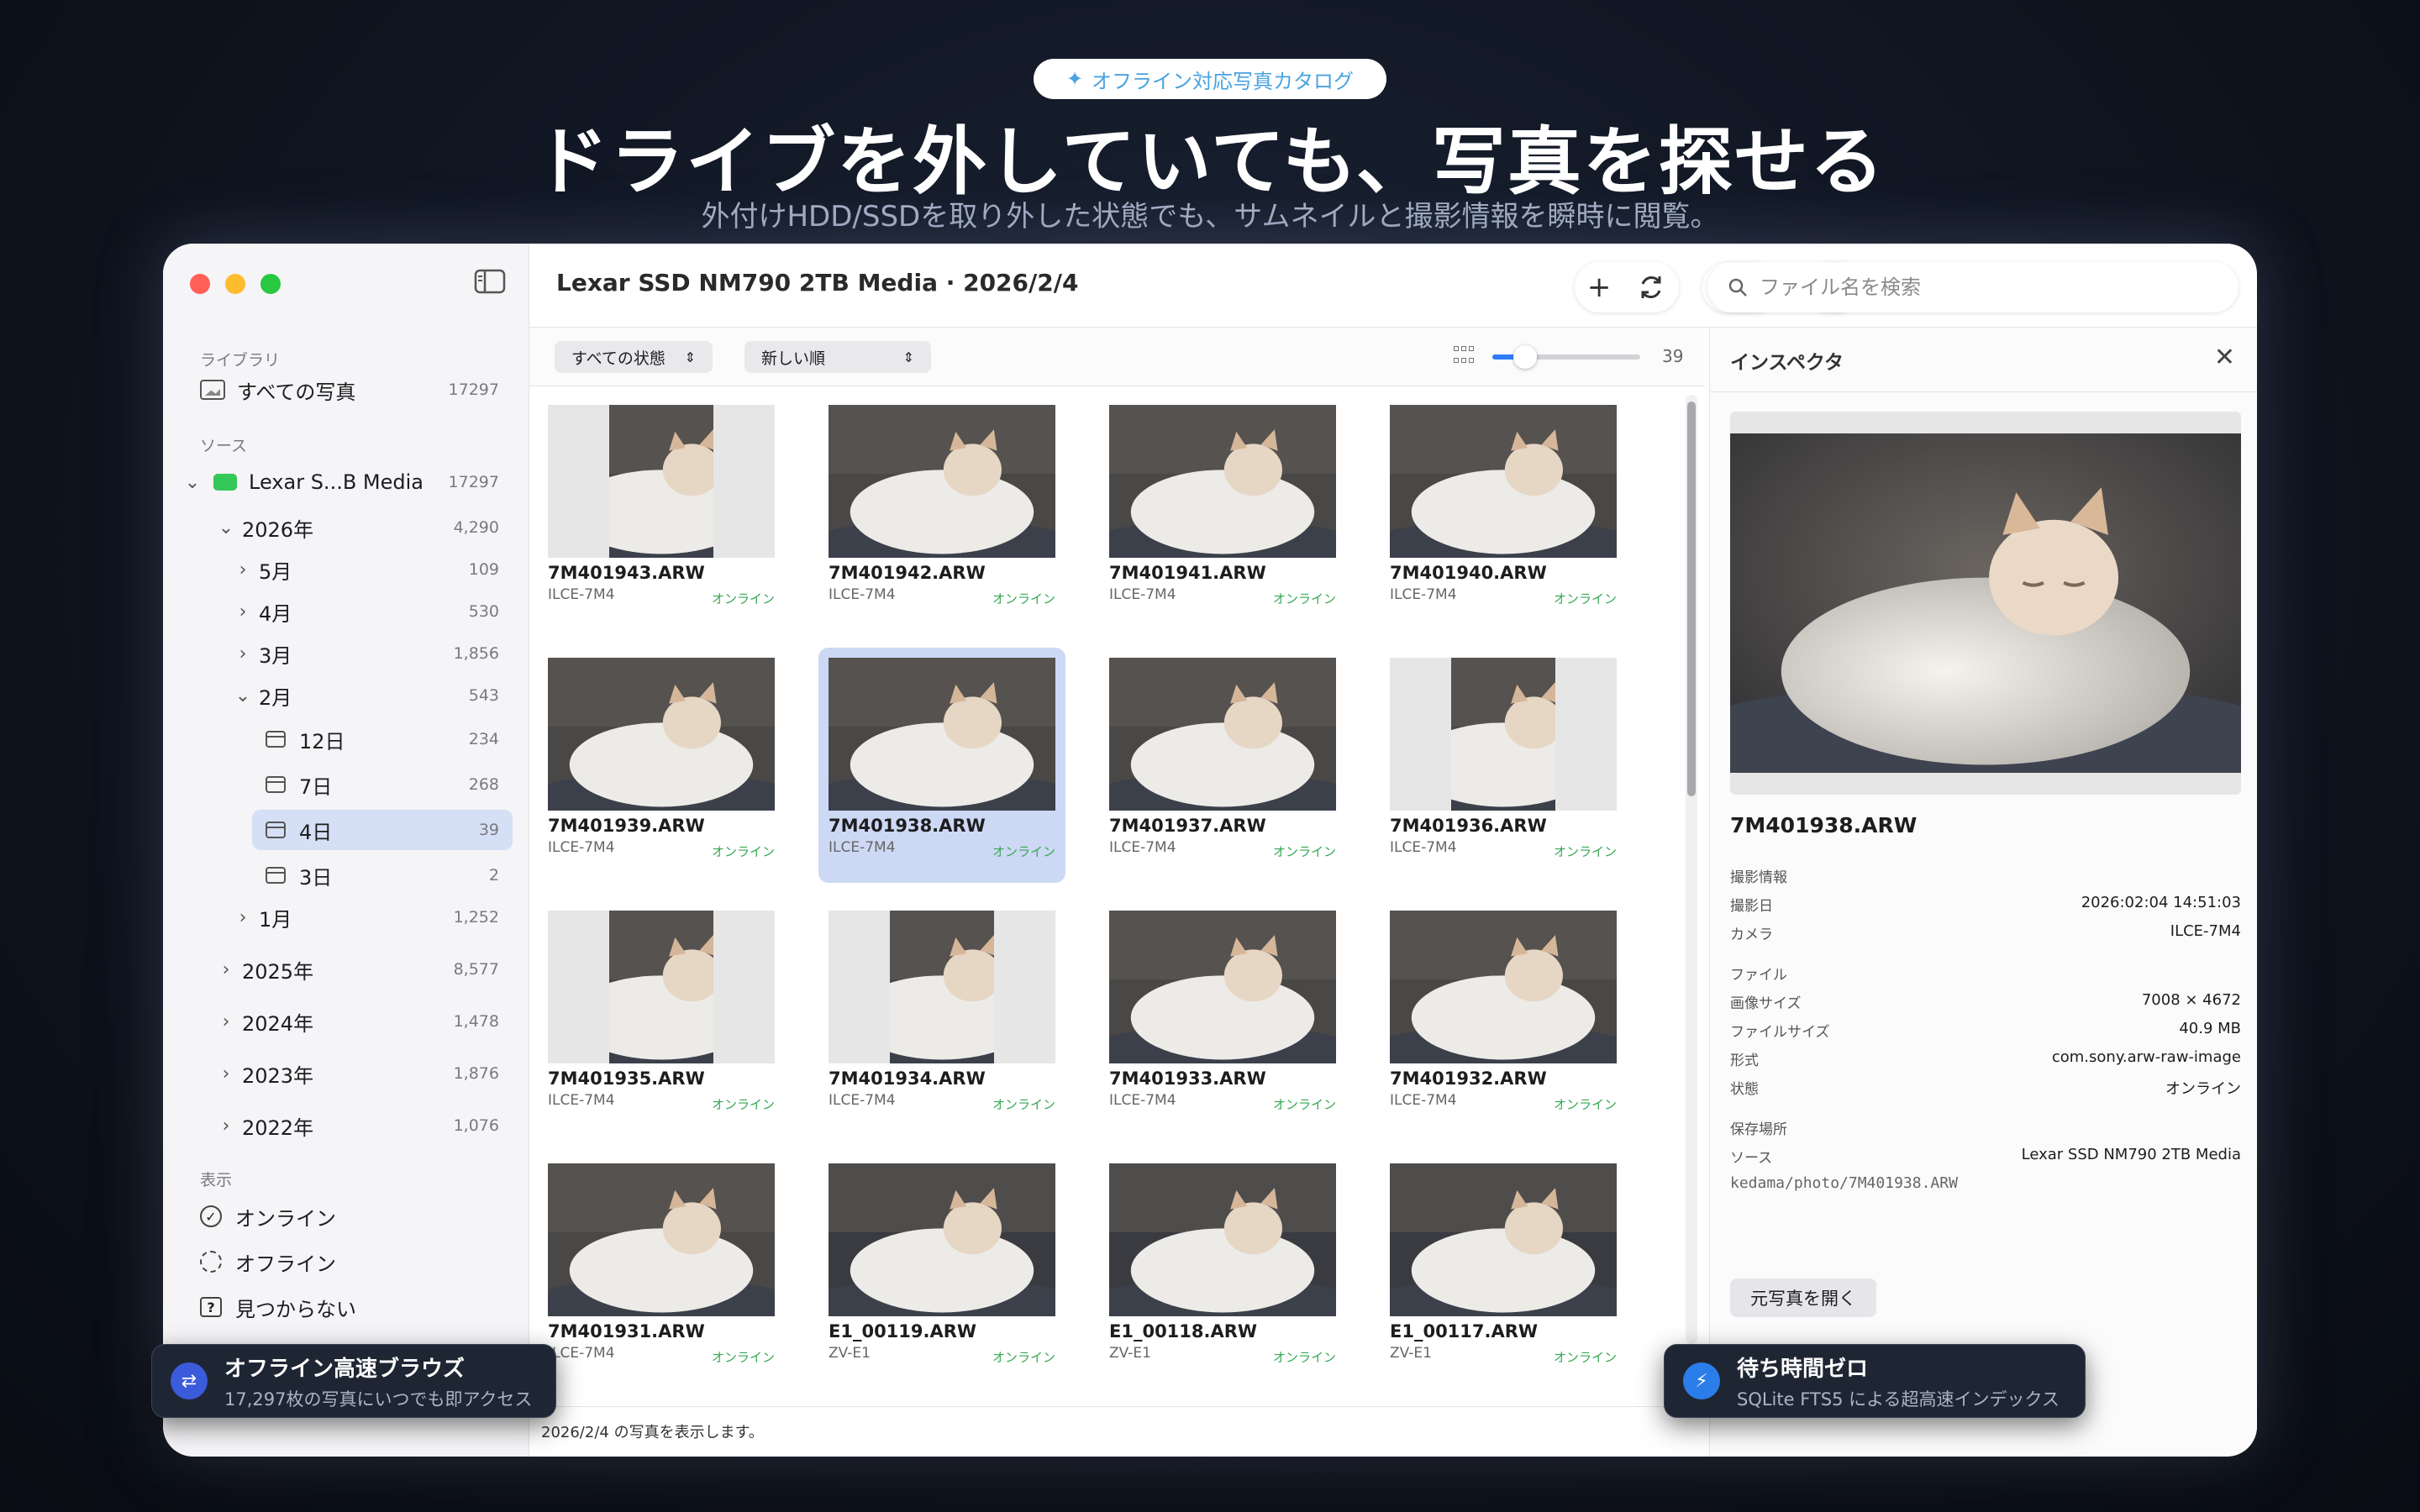 Image resolution: width=2420 pixels, height=1512 pixels. Describe the element at coordinates (1183, 1331) in the screenshot. I see `photo-filename: E1_00118.ARW` at that location.